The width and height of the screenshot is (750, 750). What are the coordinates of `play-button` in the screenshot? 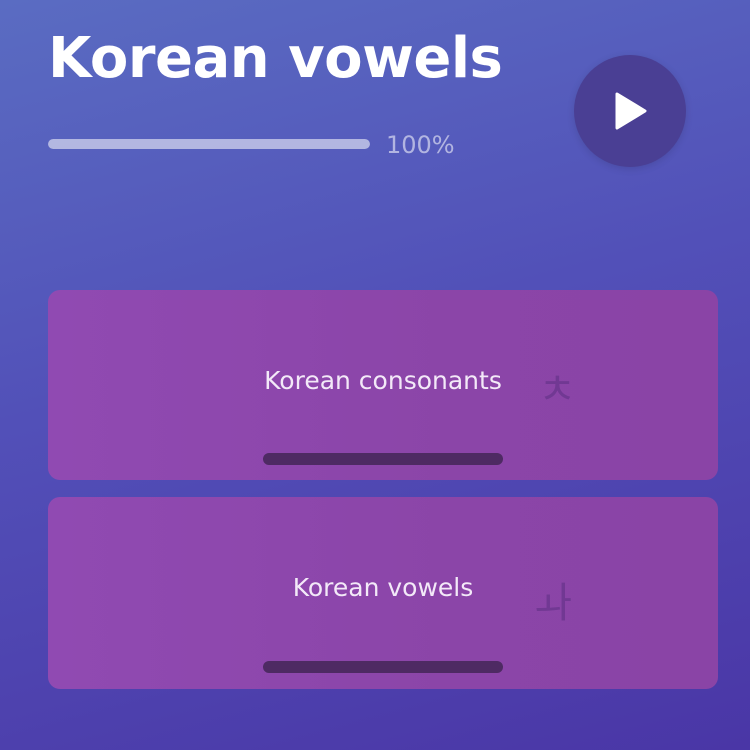 It's located at (630, 111).